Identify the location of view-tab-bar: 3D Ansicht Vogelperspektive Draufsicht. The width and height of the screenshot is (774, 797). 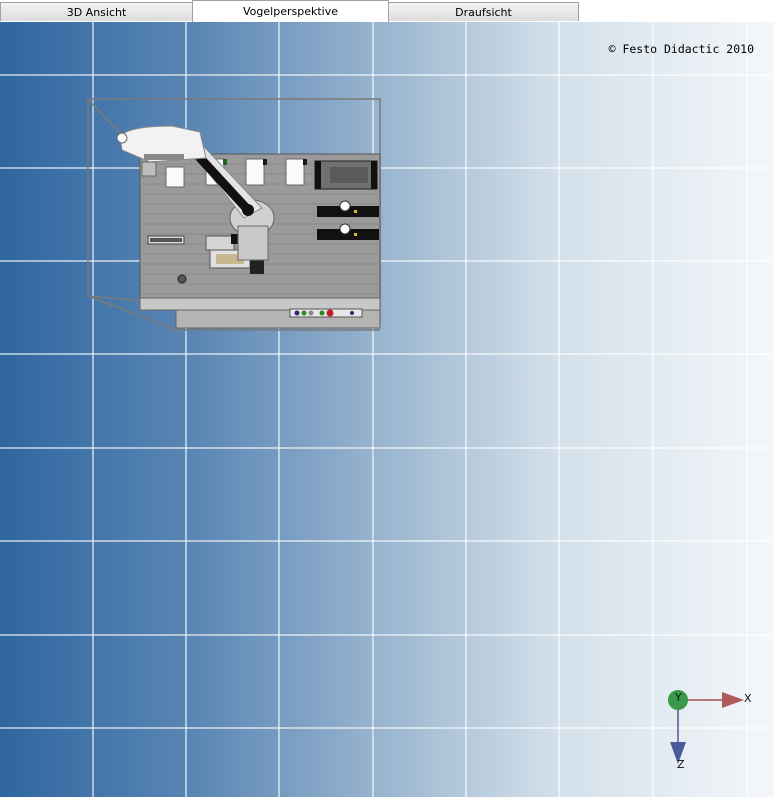
(387, 11).